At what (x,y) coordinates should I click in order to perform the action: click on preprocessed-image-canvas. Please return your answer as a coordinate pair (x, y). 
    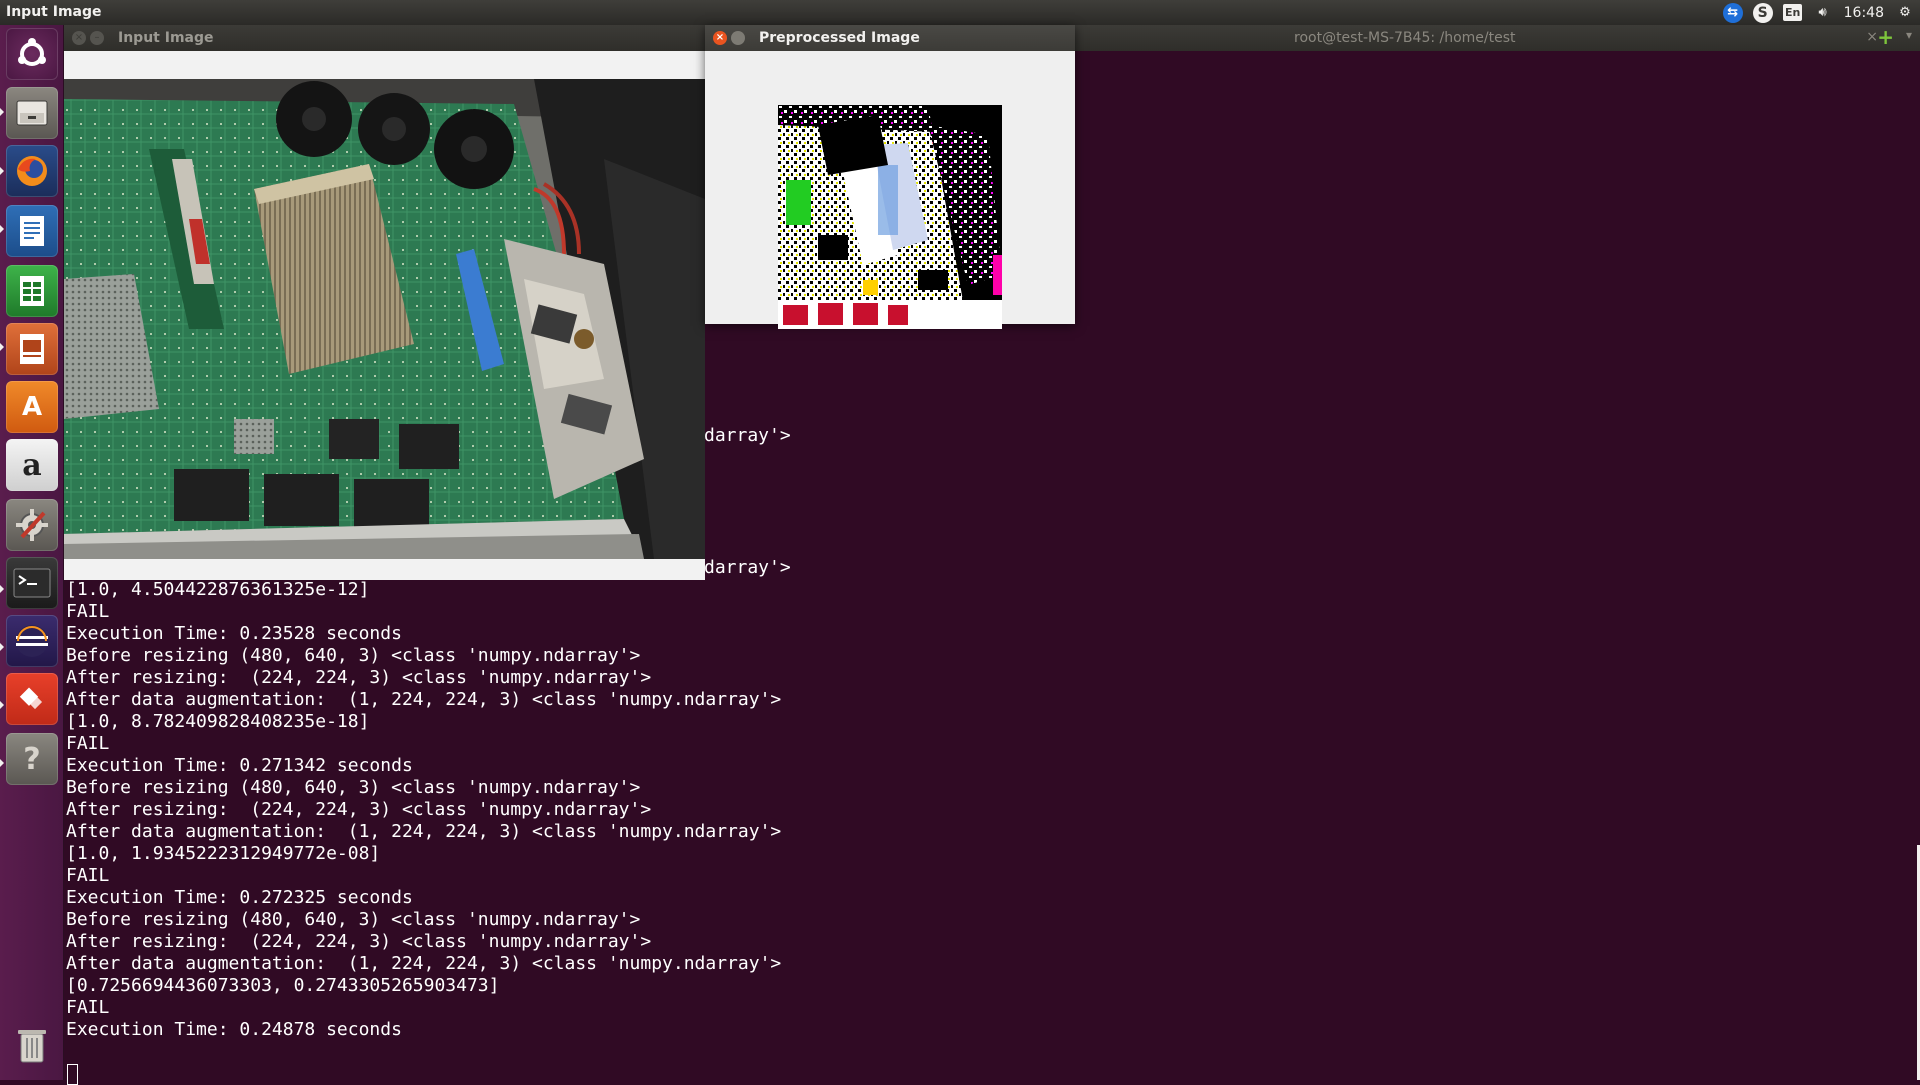
    Looking at the image, I should click on (890, 190).